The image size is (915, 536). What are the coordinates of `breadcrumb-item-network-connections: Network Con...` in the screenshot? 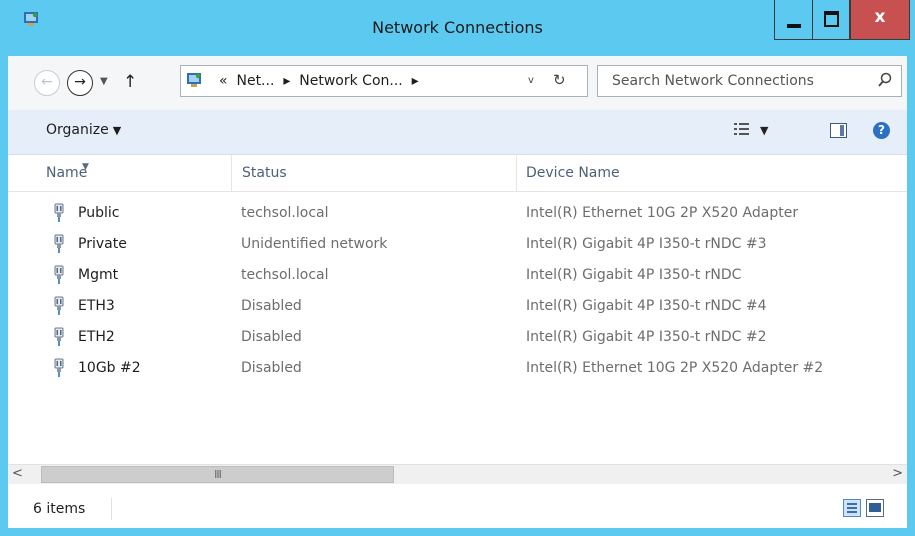 It's located at (350, 81).